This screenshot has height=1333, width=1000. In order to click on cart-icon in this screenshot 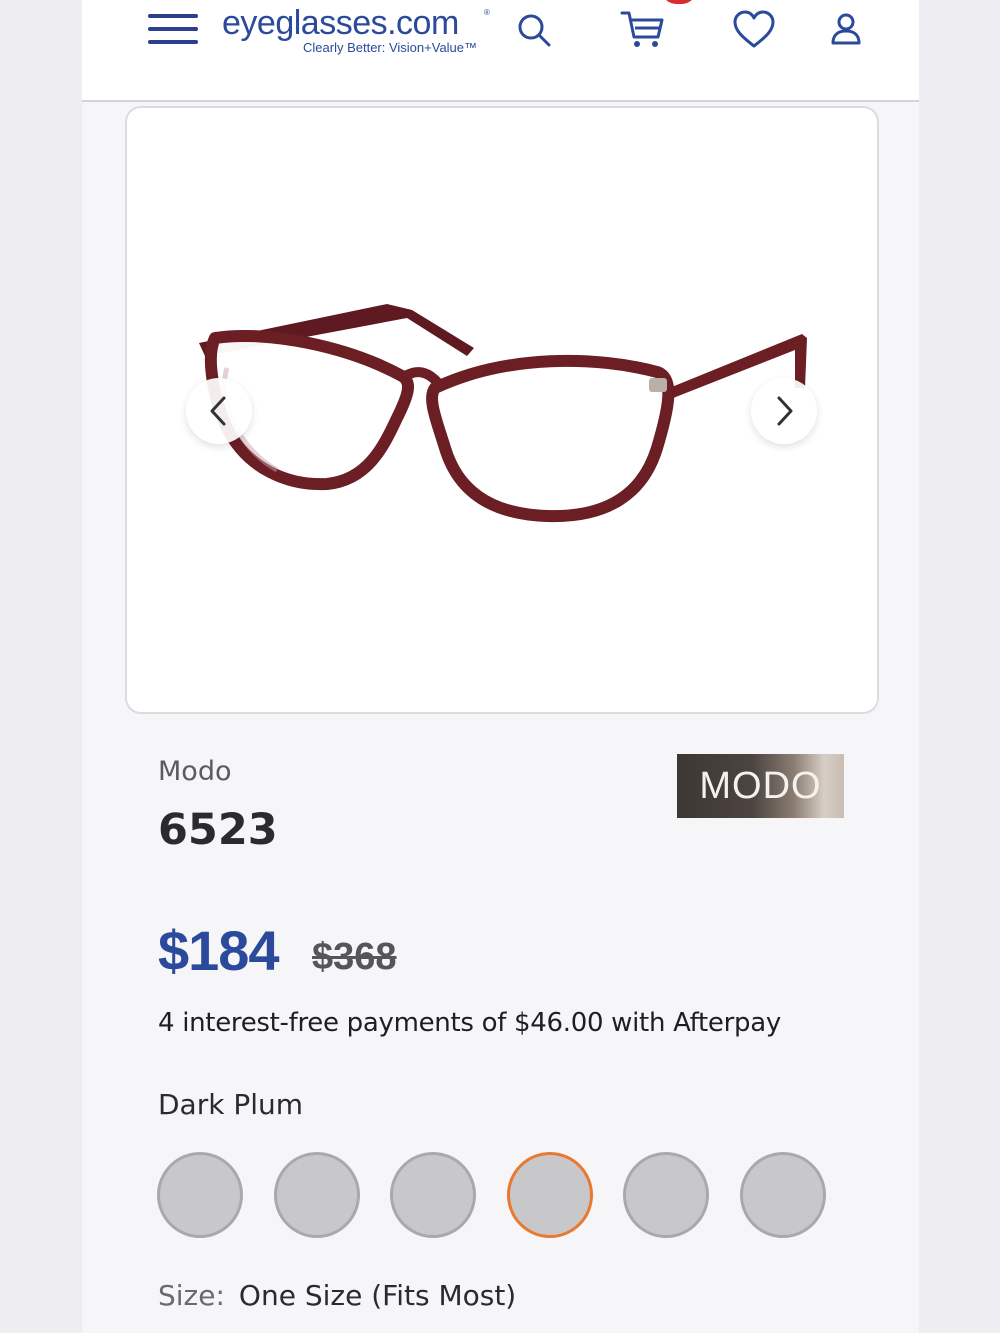, I will do `click(643, 30)`.